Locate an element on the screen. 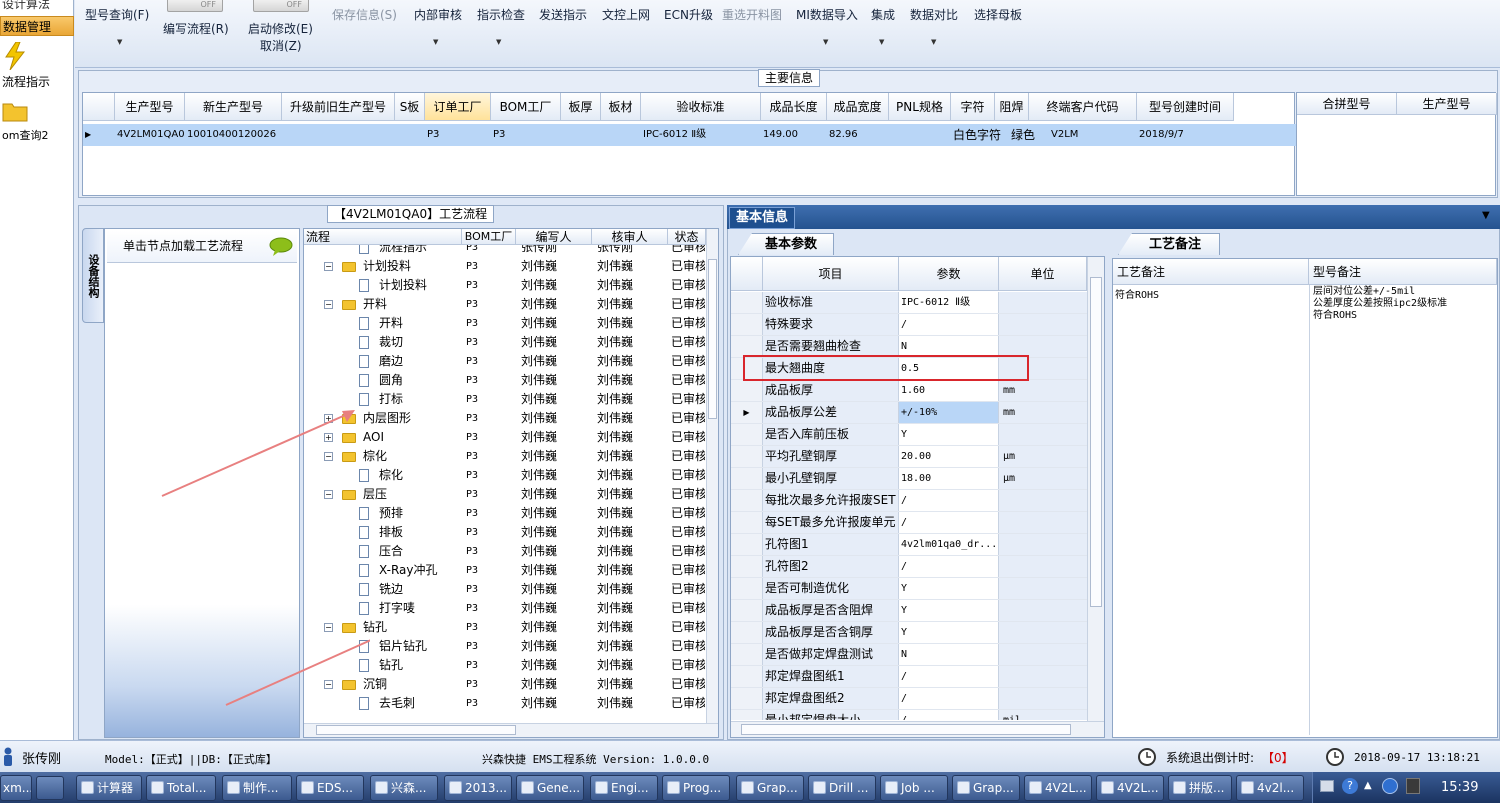  lightning-icon is located at coordinates (15, 56).